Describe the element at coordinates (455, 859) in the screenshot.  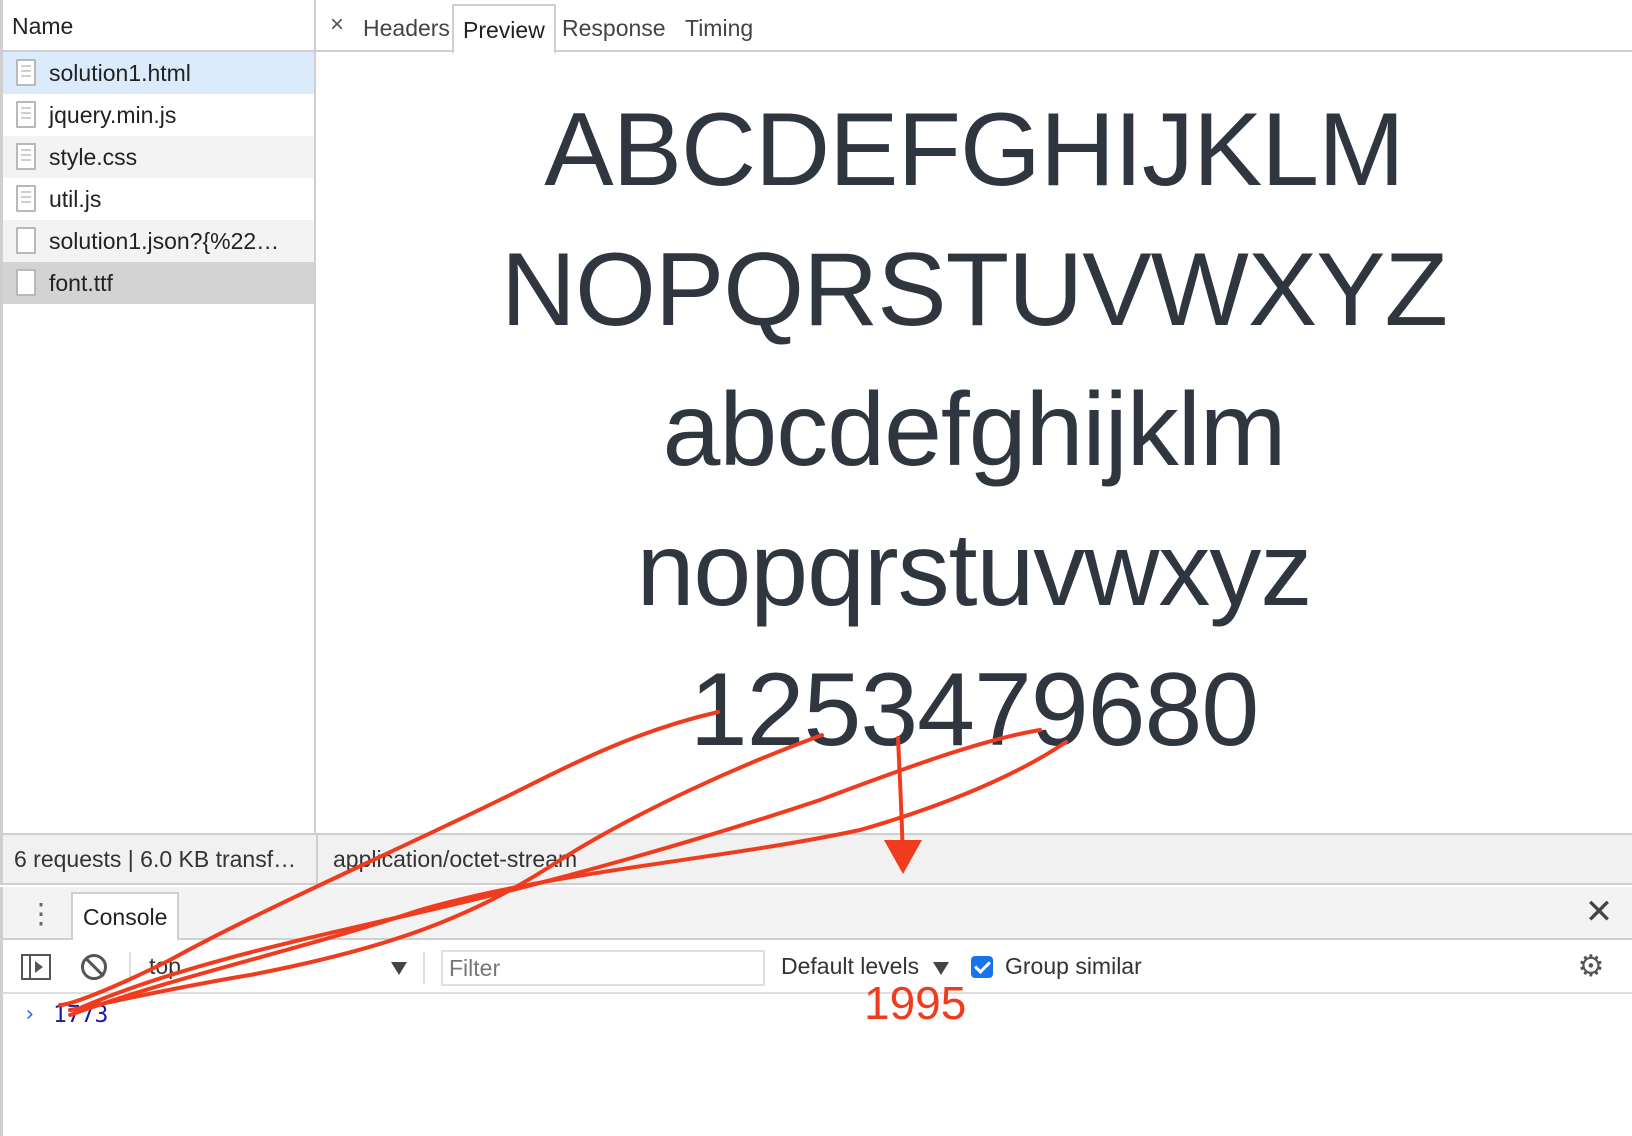
I see `mime-type: application/octet-stream` at that location.